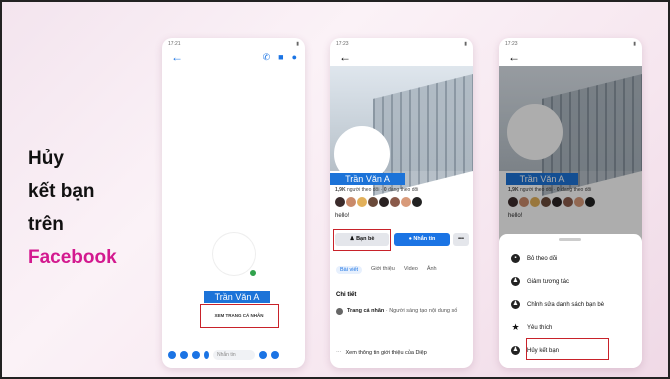 Image resolution: width=670 pixels, height=379 pixels. Describe the element at coordinates (339, 311) in the screenshot. I see `info-icon` at that location.